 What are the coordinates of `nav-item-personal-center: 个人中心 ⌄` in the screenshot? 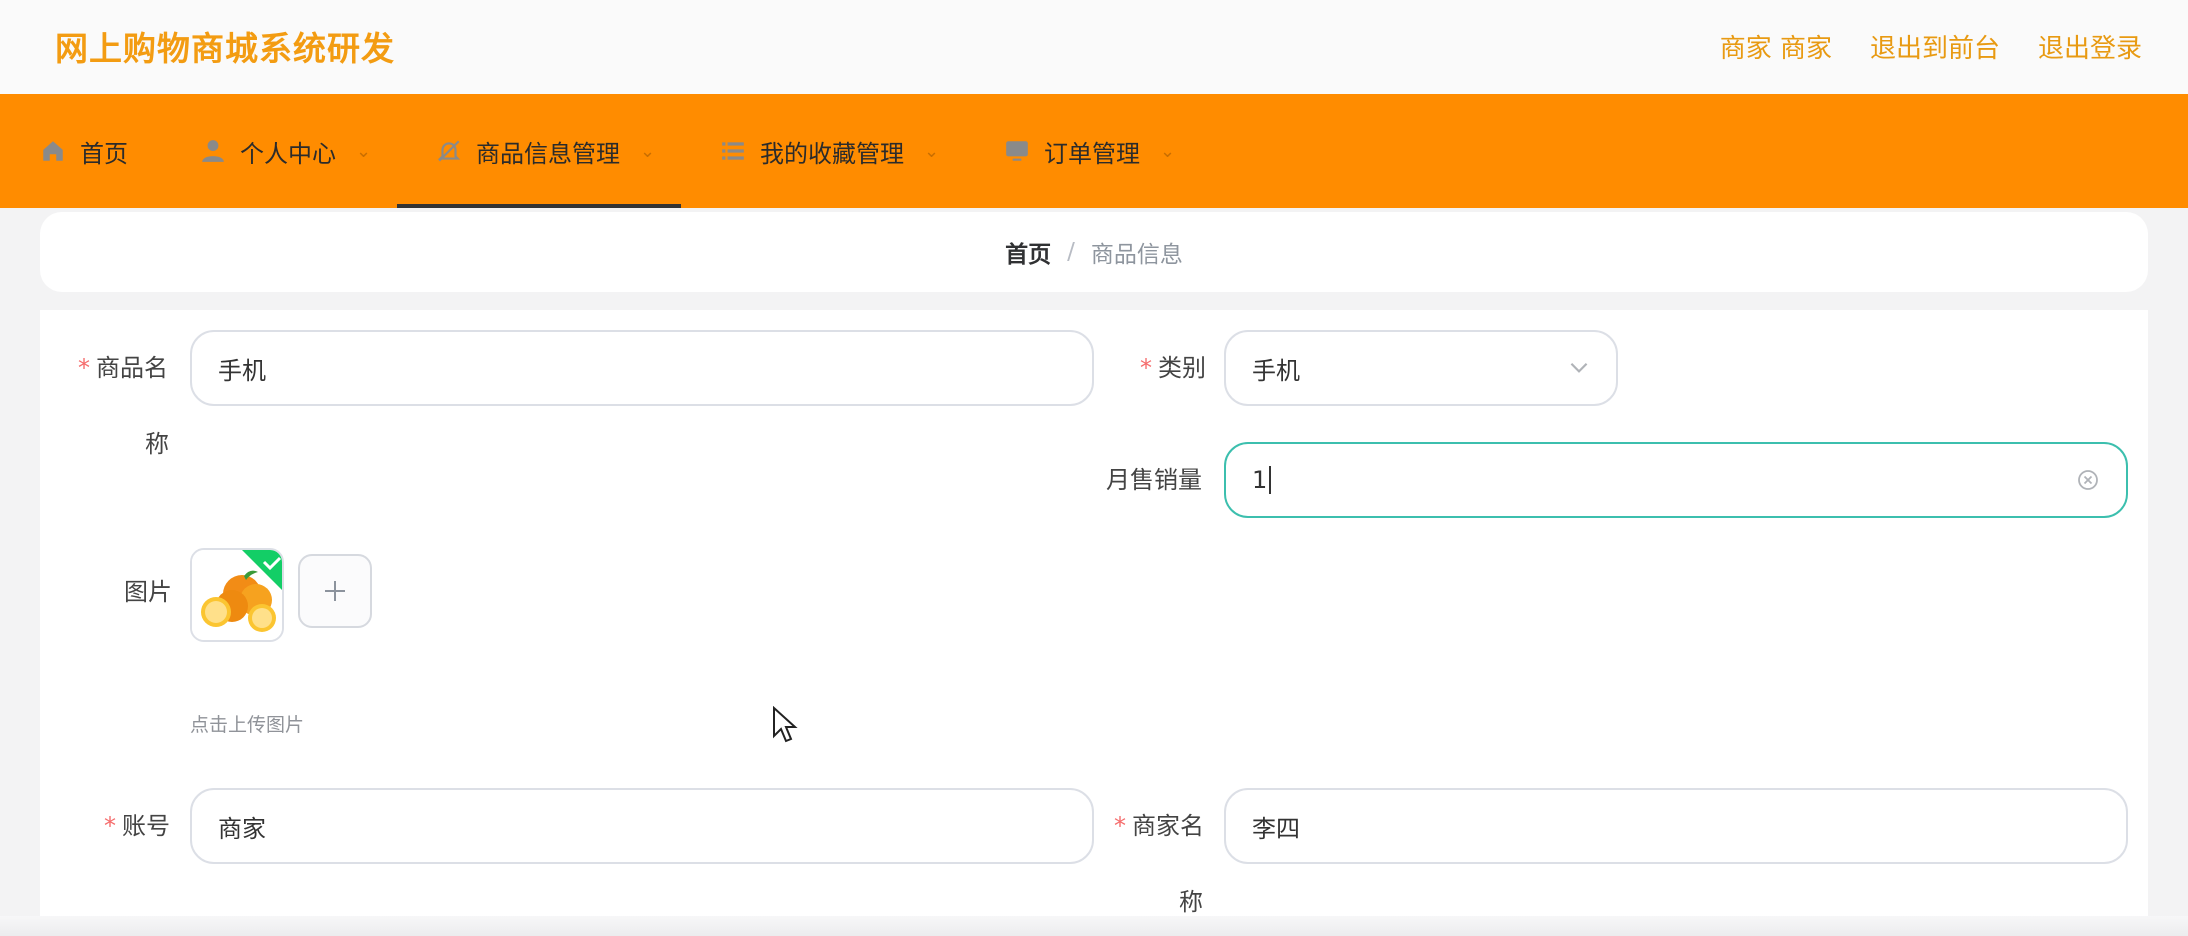 It's located at (285, 151).